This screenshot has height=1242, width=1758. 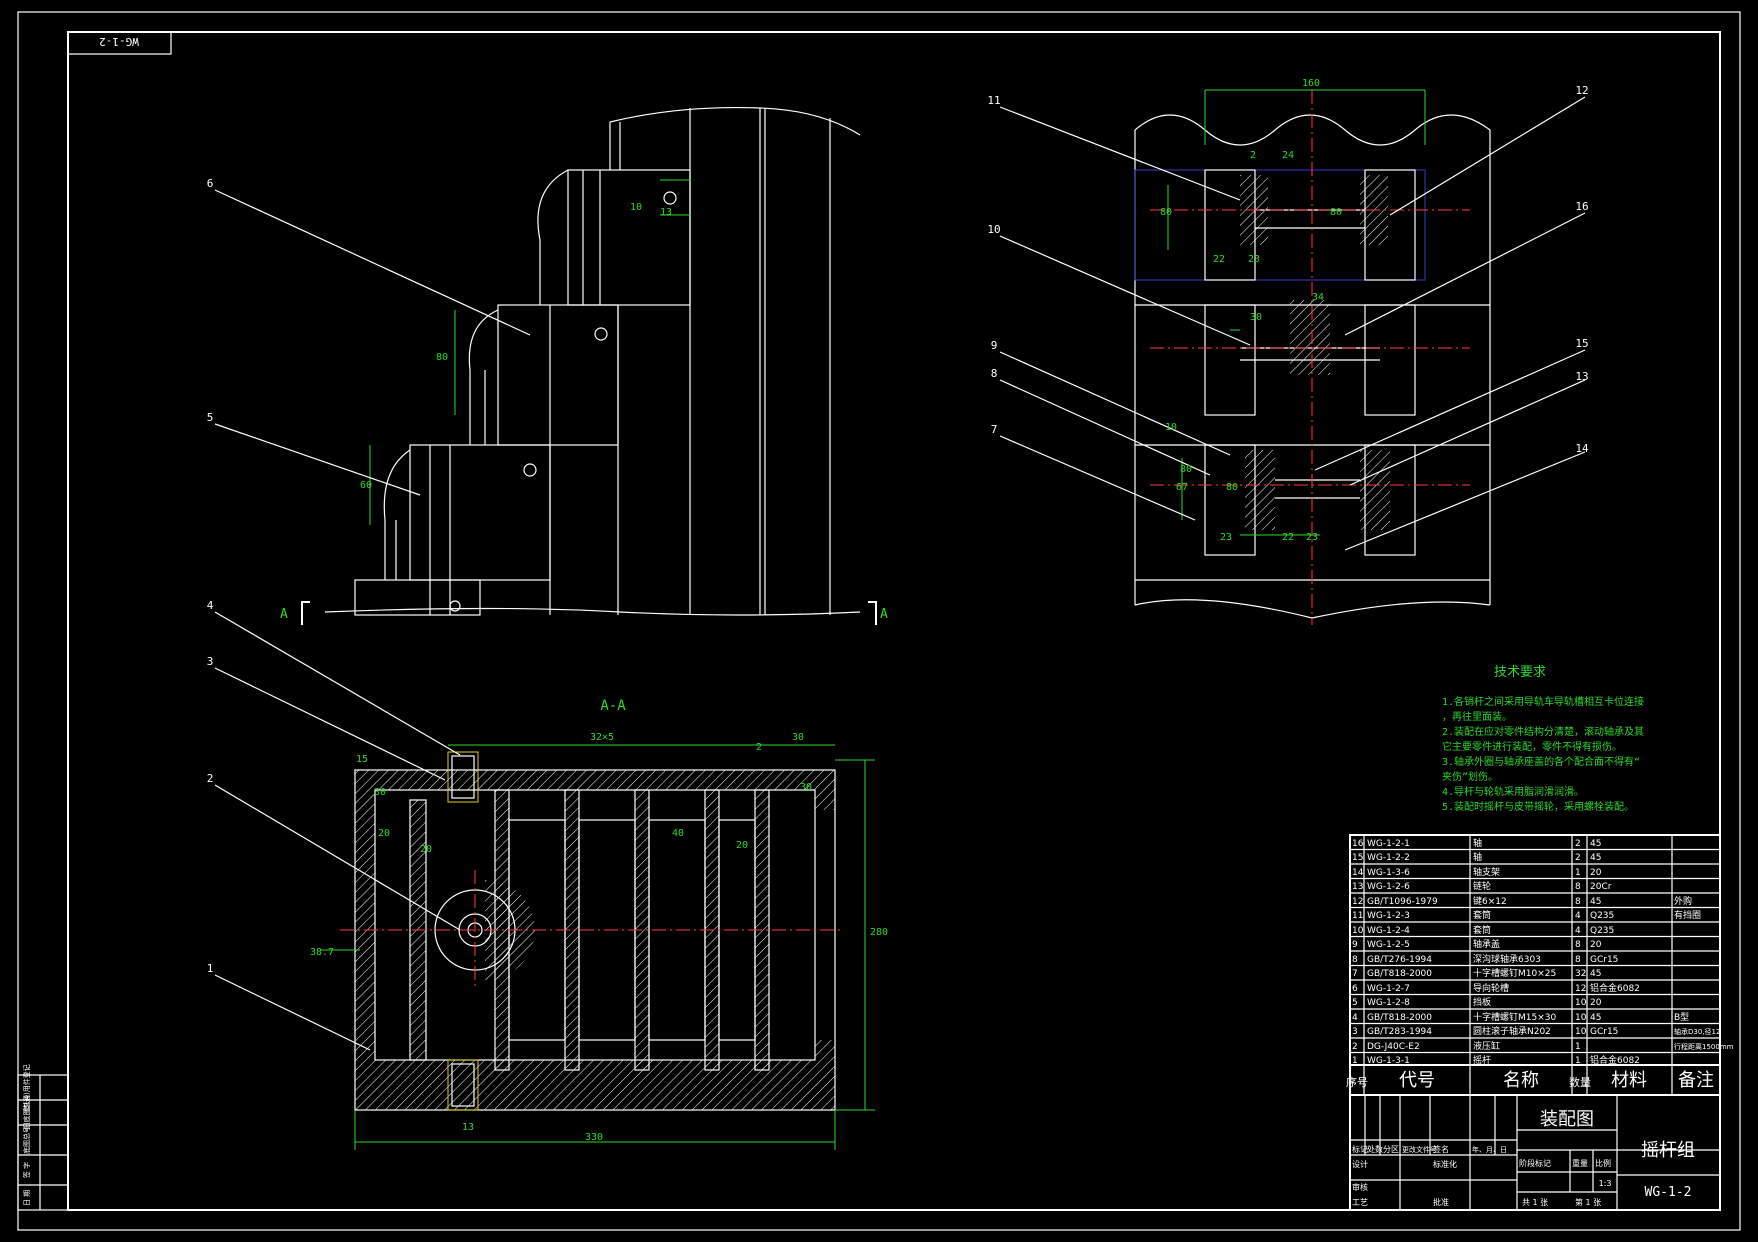 I want to click on bom-material: GCr15, so click(x=1604, y=960).